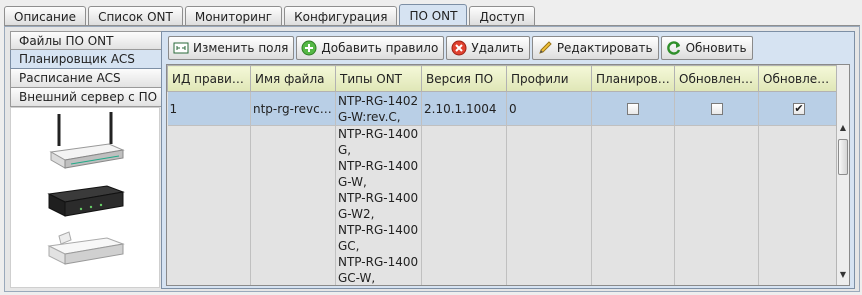 The width and height of the screenshot is (862, 295). Describe the element at coordinates (209, 78) in the screenshot. I see `column-header-rule-id: ИД правила` at that location.